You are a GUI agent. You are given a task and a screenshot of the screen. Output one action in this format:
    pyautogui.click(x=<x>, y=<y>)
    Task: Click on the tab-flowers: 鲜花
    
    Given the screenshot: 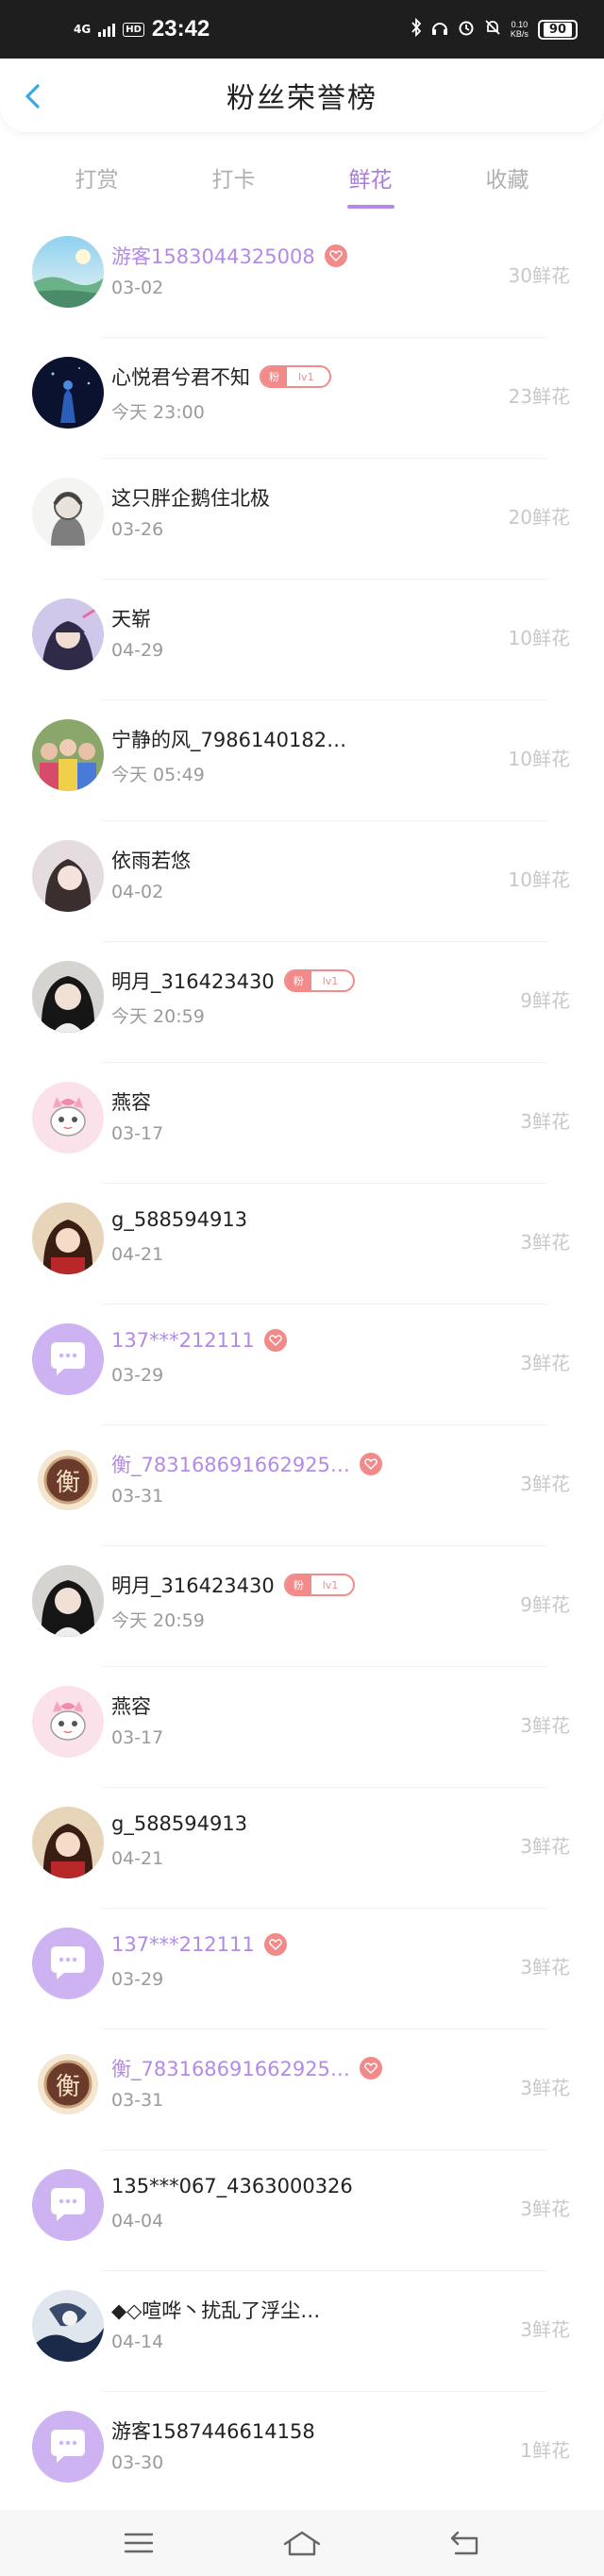 What is the action you would take?
    pyautogui.click(x=371, y=183)
    